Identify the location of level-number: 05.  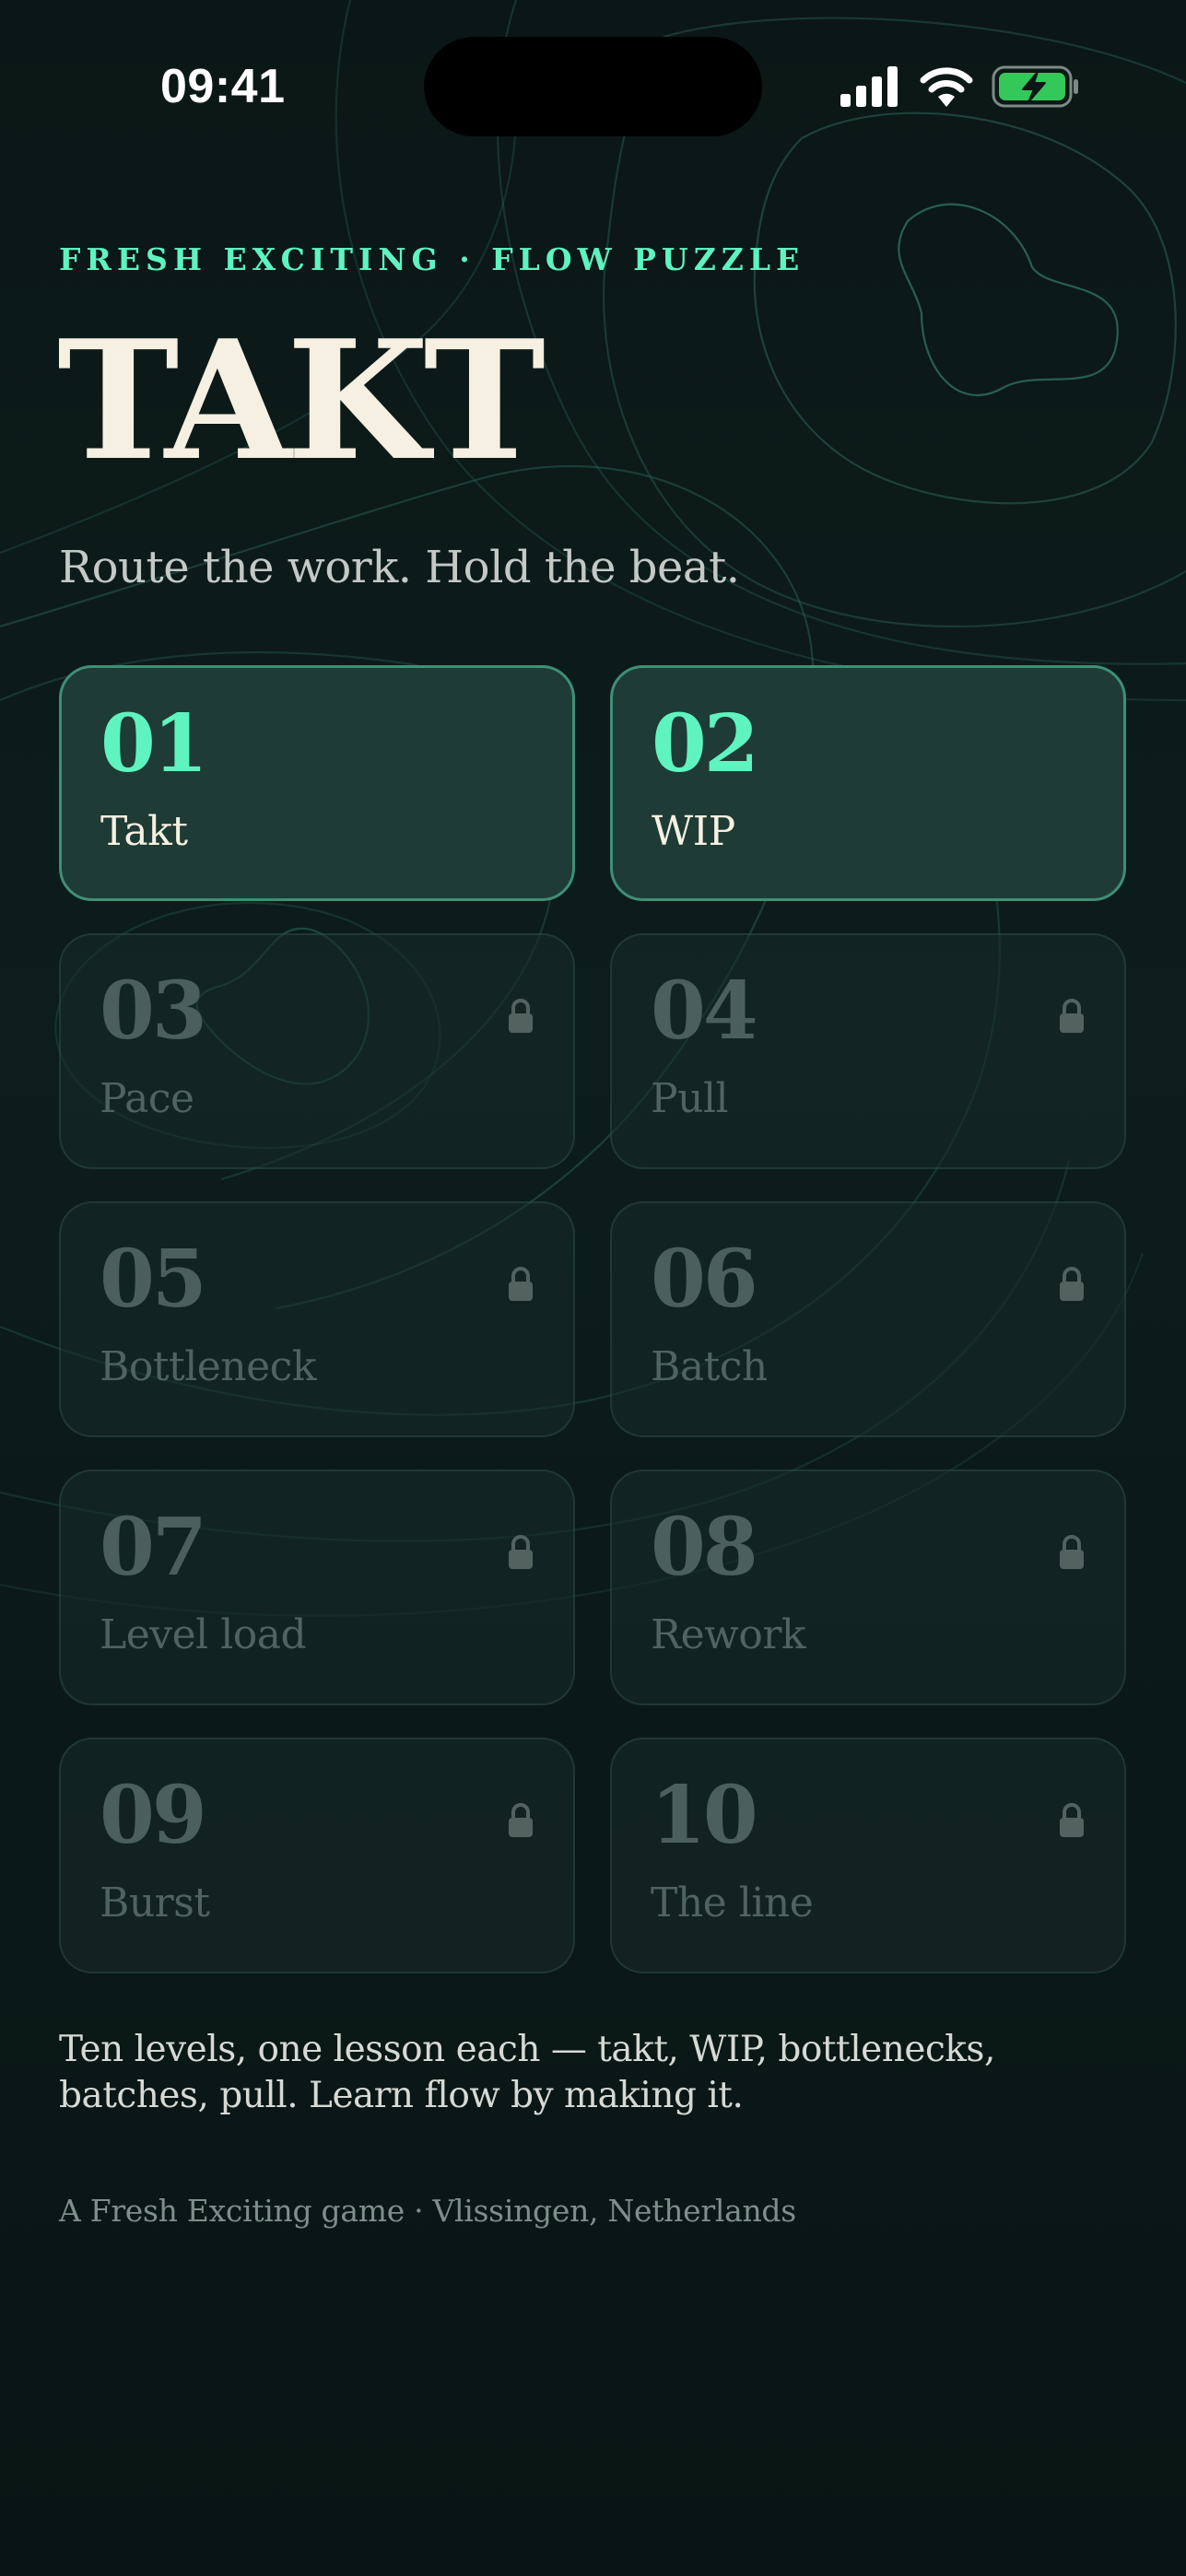
(153, 1279).